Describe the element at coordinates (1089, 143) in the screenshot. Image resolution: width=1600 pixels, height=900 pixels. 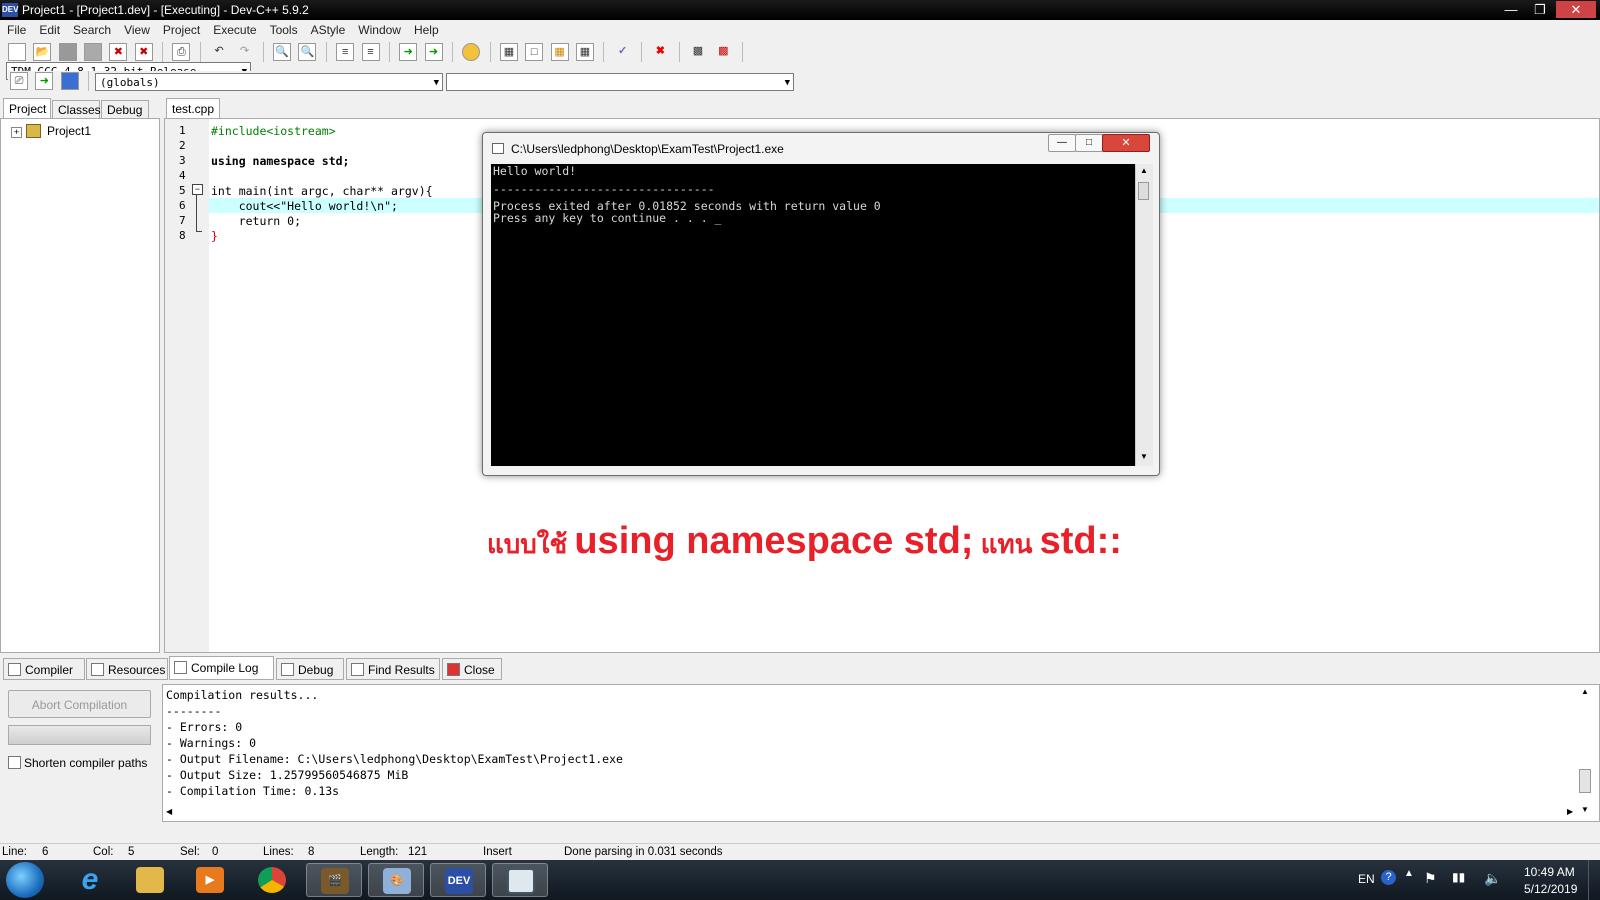
I see `console-maximize-icon: □` at that location.